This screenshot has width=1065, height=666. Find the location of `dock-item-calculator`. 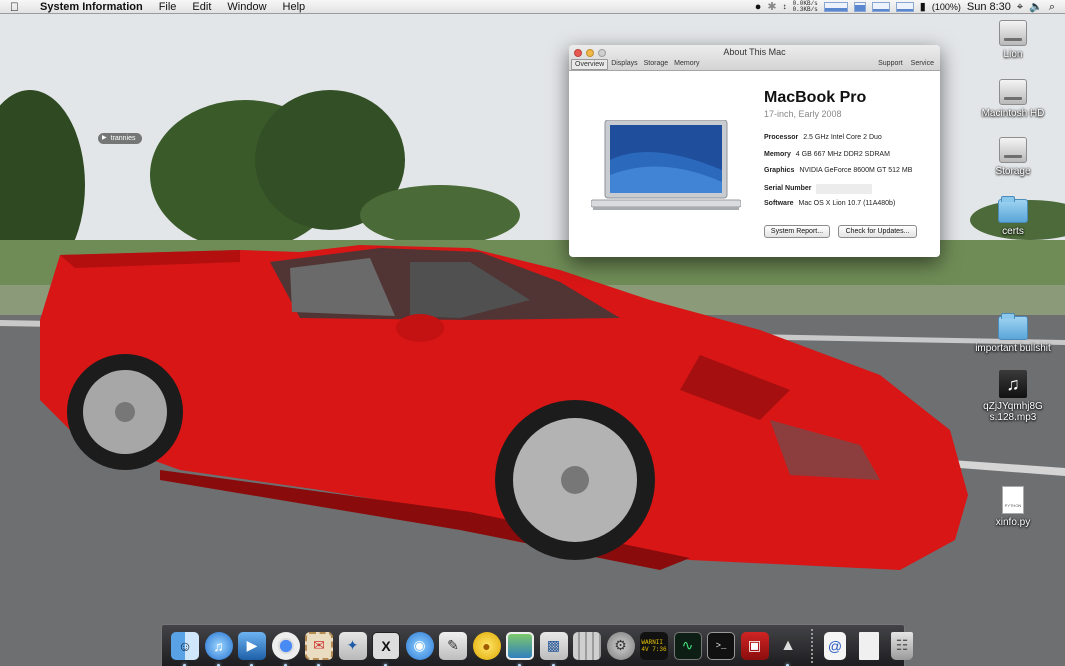

dock-item-calculator is located at coordinates (587, 646).